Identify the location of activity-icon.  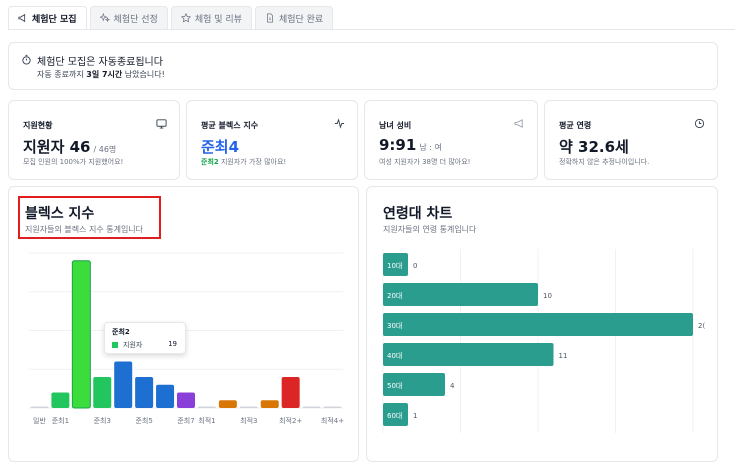
(339, 123).